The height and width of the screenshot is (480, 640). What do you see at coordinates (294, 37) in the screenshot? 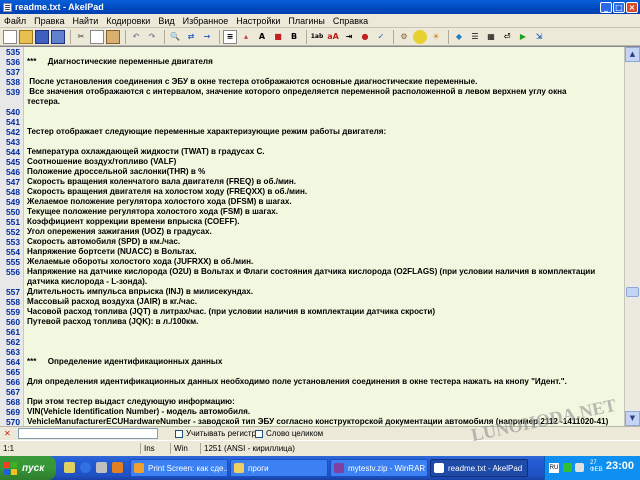
I see `bold-icon: B` at bounding box center [294, 37].